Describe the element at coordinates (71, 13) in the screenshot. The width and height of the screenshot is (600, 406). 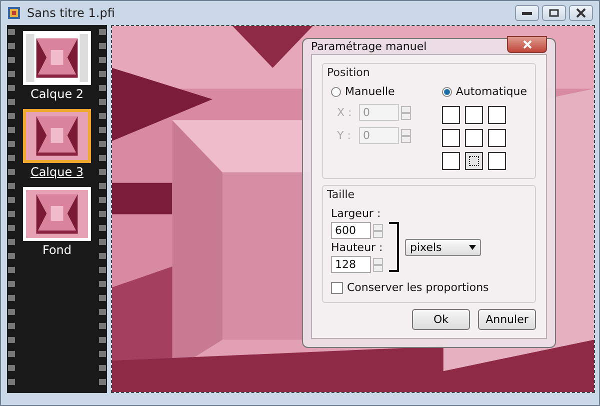
I see `window-title: Sans titre 1.pfi` at that location.